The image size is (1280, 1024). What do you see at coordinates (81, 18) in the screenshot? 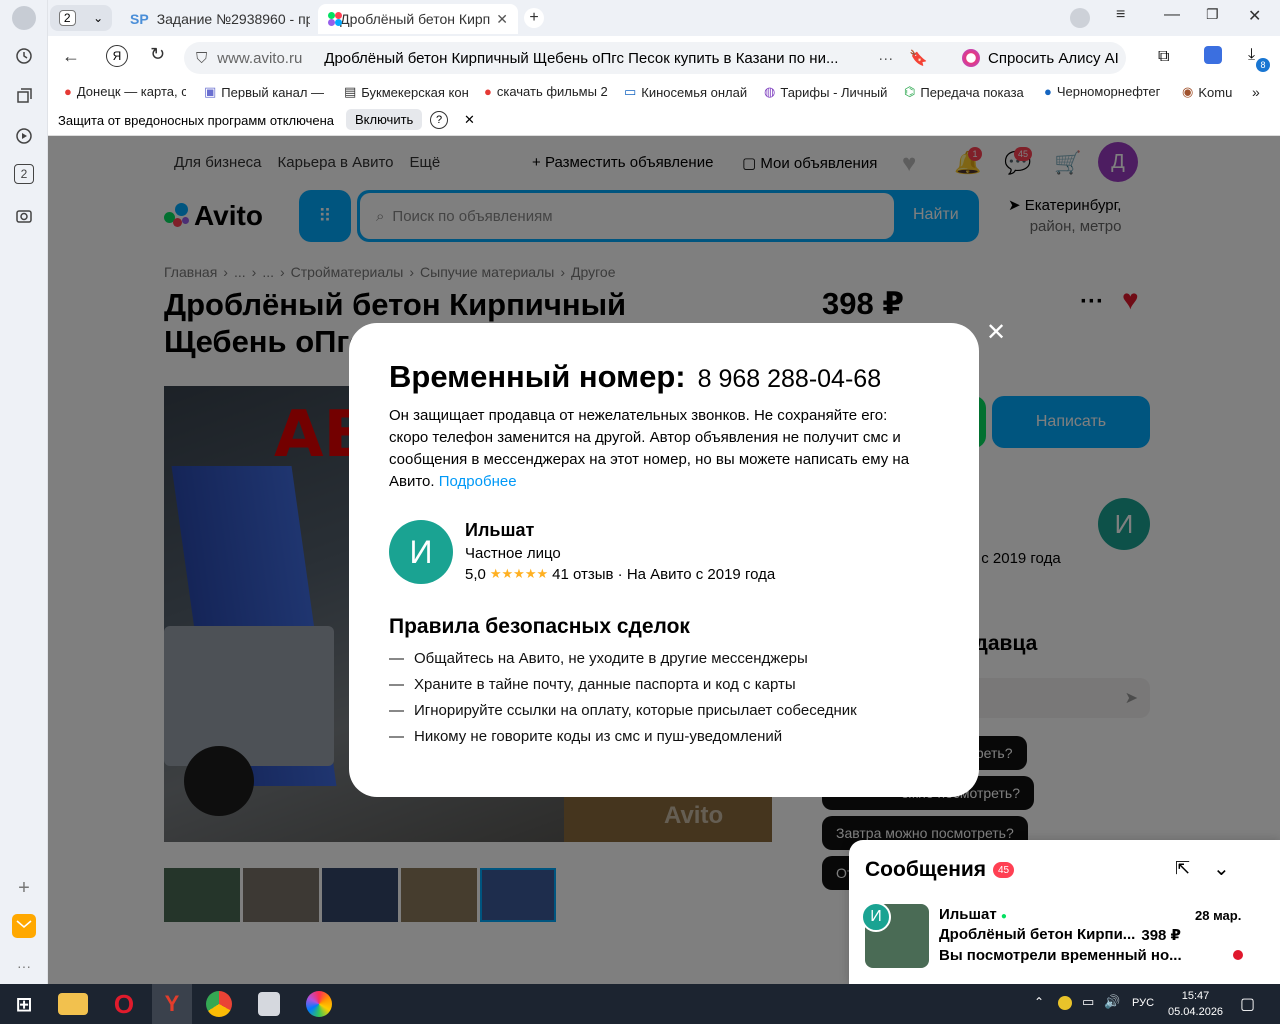
I see `tab-group-button: 2 ⌄` at bounding box center [81, 18].